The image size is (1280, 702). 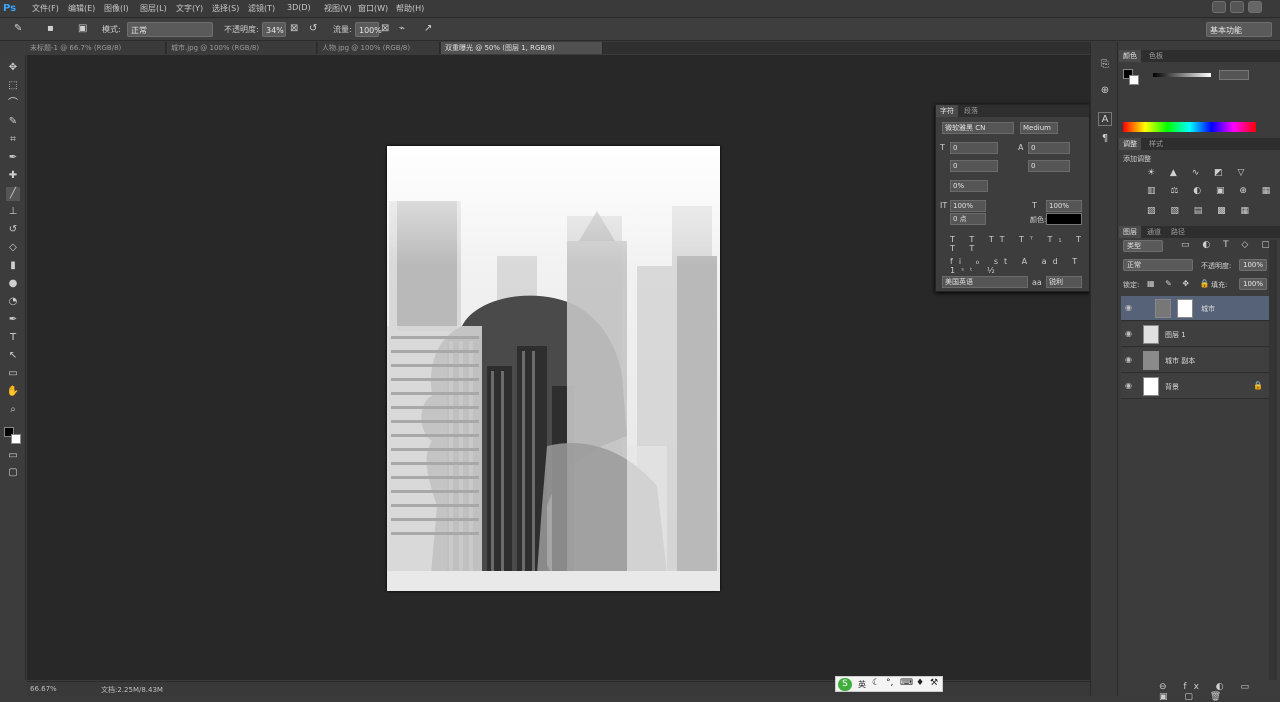 I want to click on airbrush-icon: ⌁, so click(x=402, y=29).